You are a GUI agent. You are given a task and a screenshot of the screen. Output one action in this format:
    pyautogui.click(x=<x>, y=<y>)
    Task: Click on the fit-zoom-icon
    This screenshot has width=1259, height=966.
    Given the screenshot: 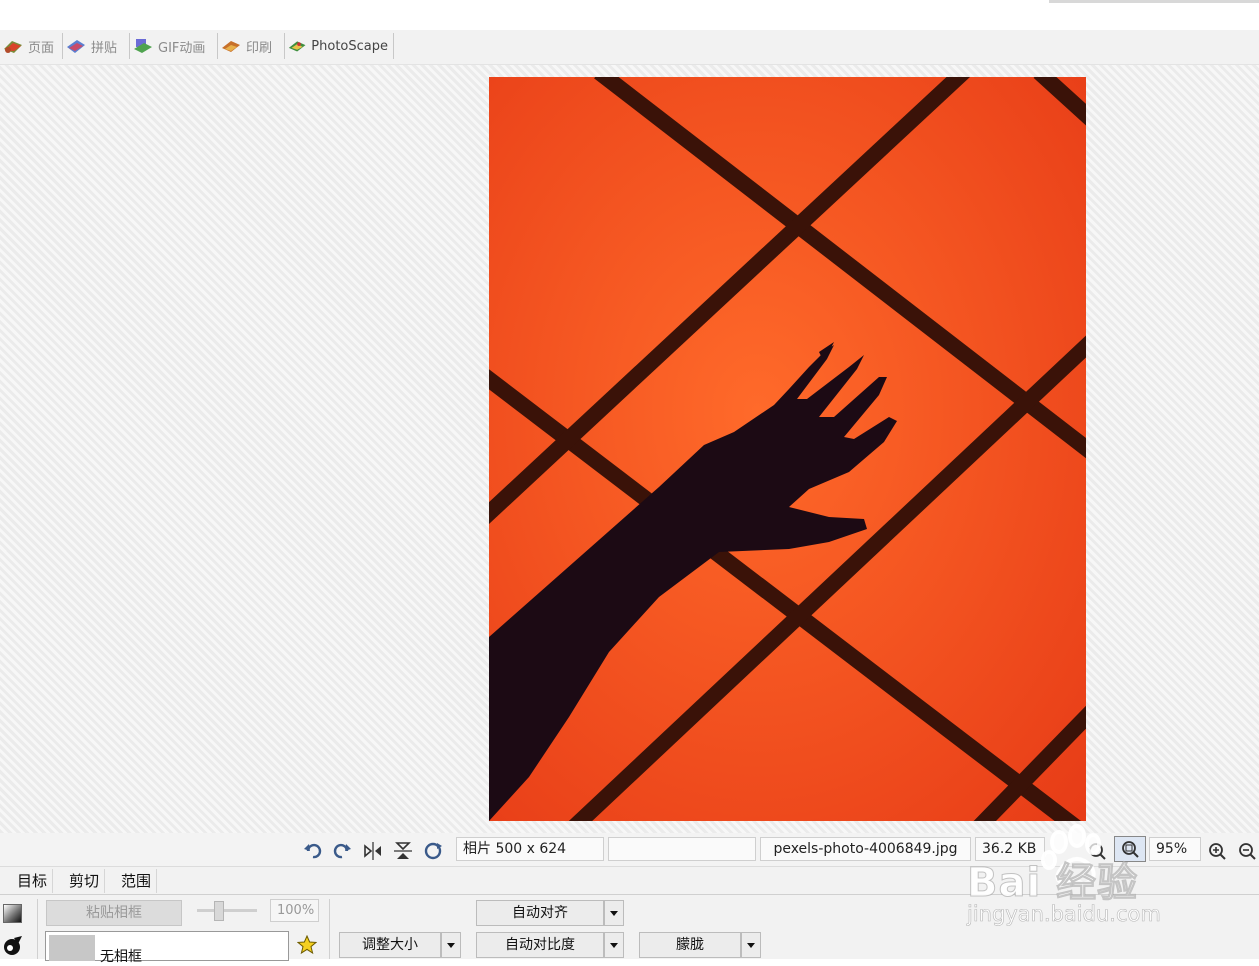 What is the action you would take?
    pyautogui.click(x=1130, y=849)
    